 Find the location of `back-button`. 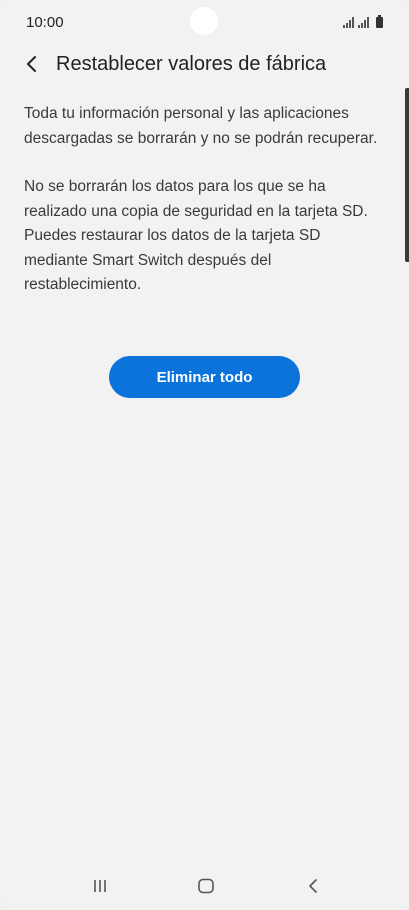

back-button is located at coordinates (32, 64).